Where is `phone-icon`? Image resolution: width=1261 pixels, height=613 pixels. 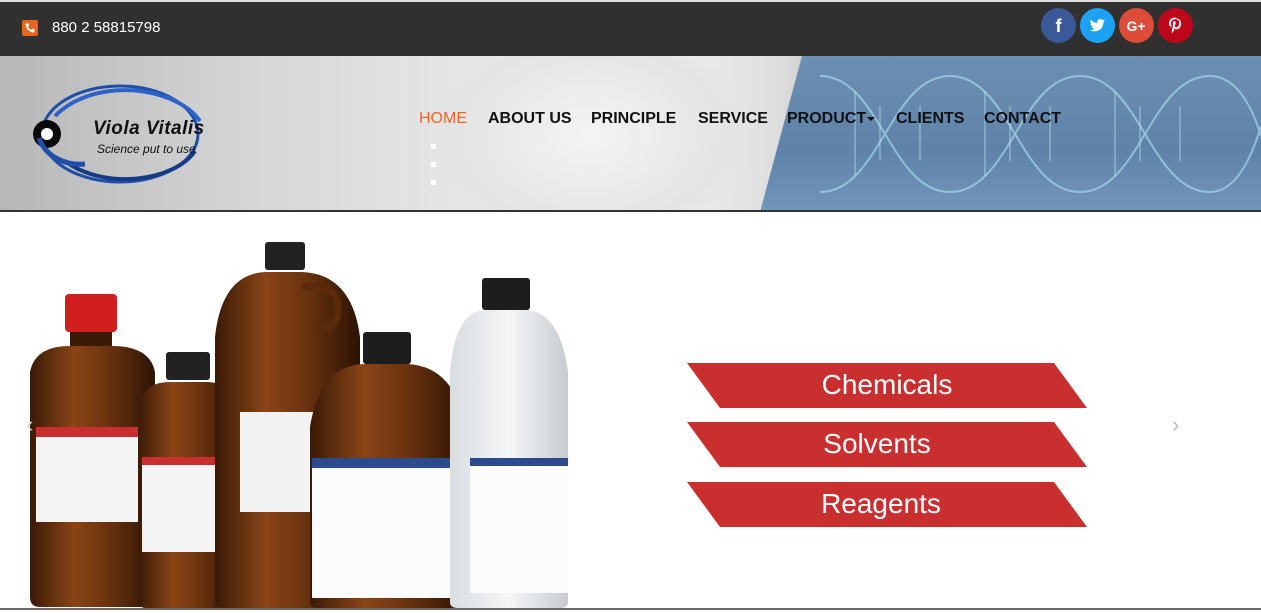
phone-icon is located at coordinates (30, 28).